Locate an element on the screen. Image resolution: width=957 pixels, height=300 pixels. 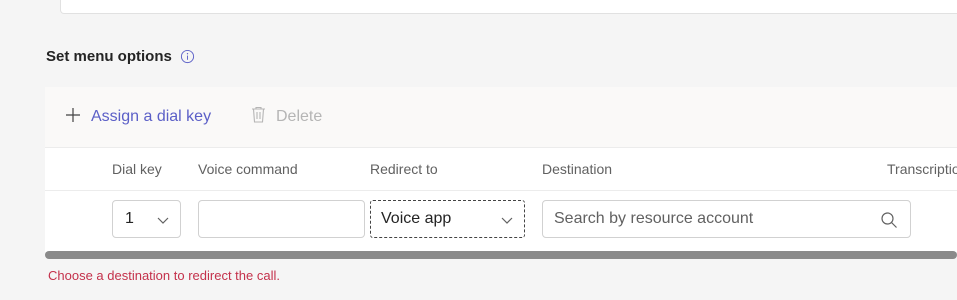
plus-icon is located at coordinates (73, 117).